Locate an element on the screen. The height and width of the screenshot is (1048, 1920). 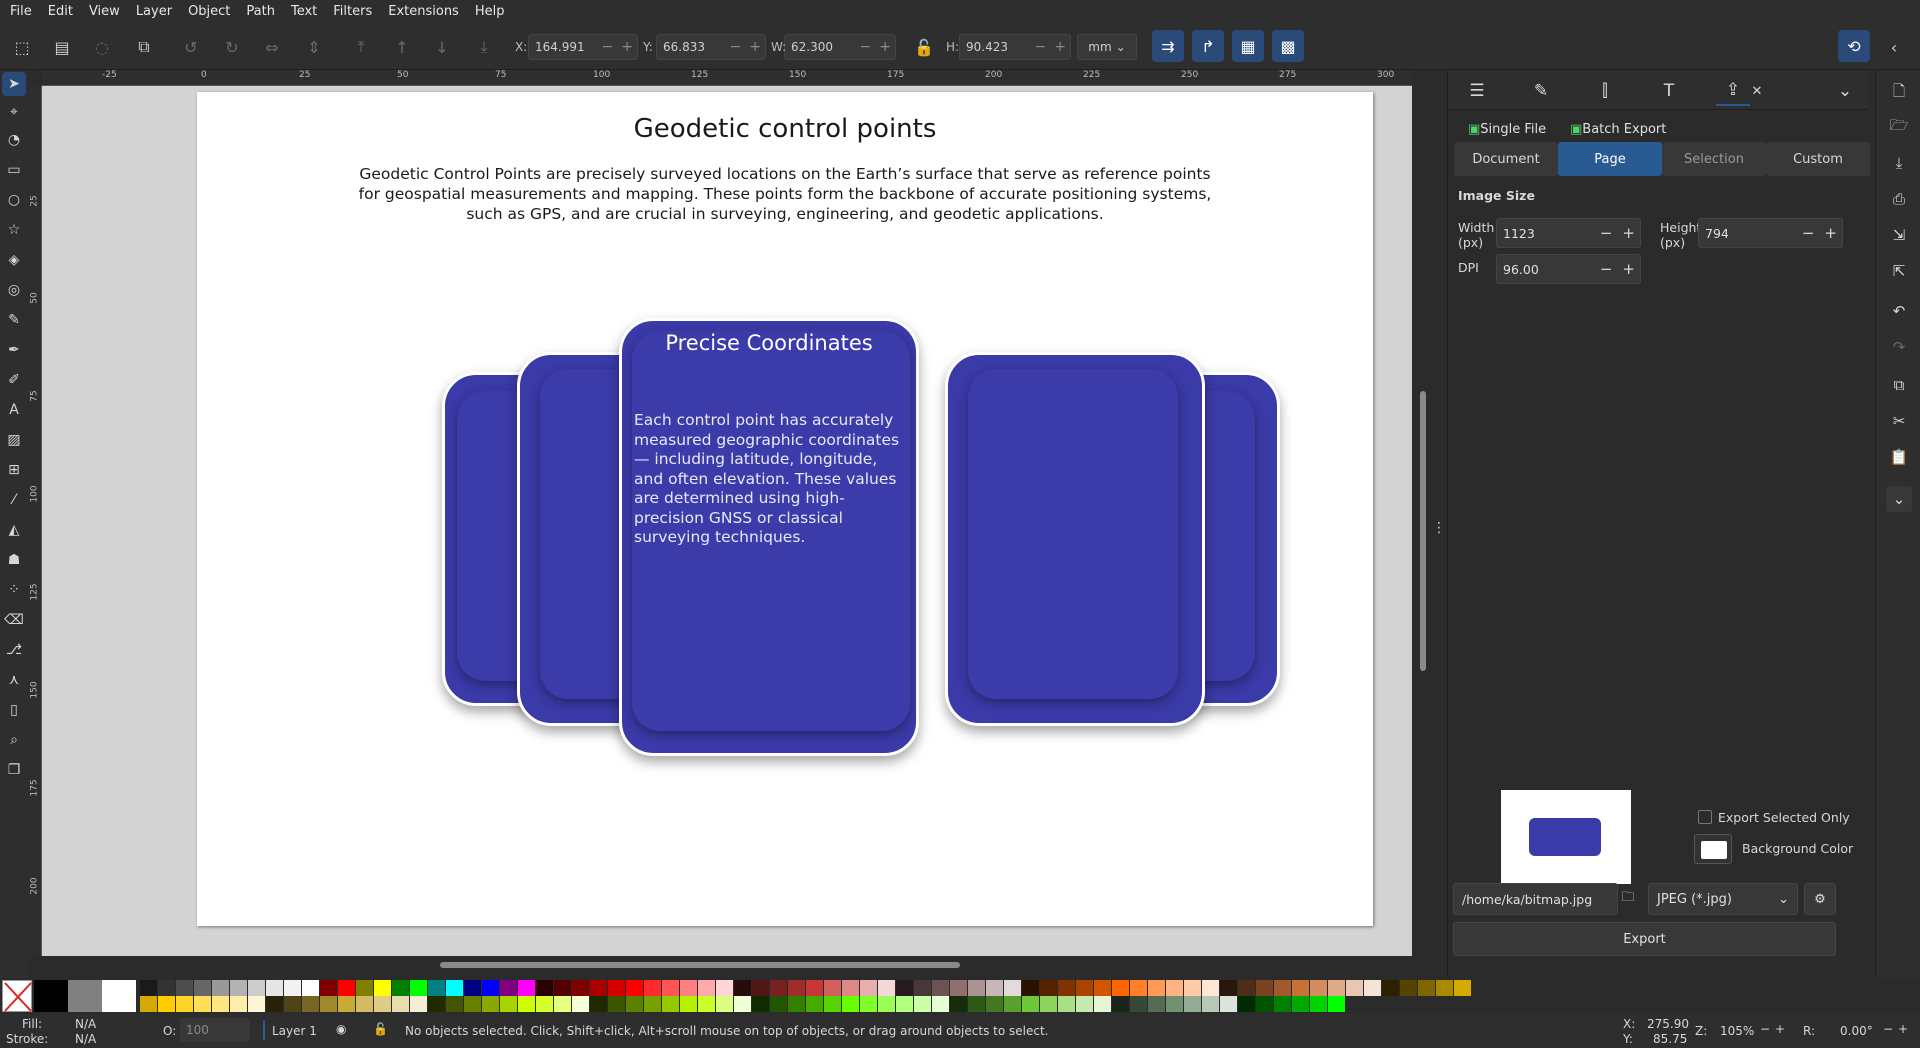
card-title: Precise Coordinates is located at coordinates (769, 343).